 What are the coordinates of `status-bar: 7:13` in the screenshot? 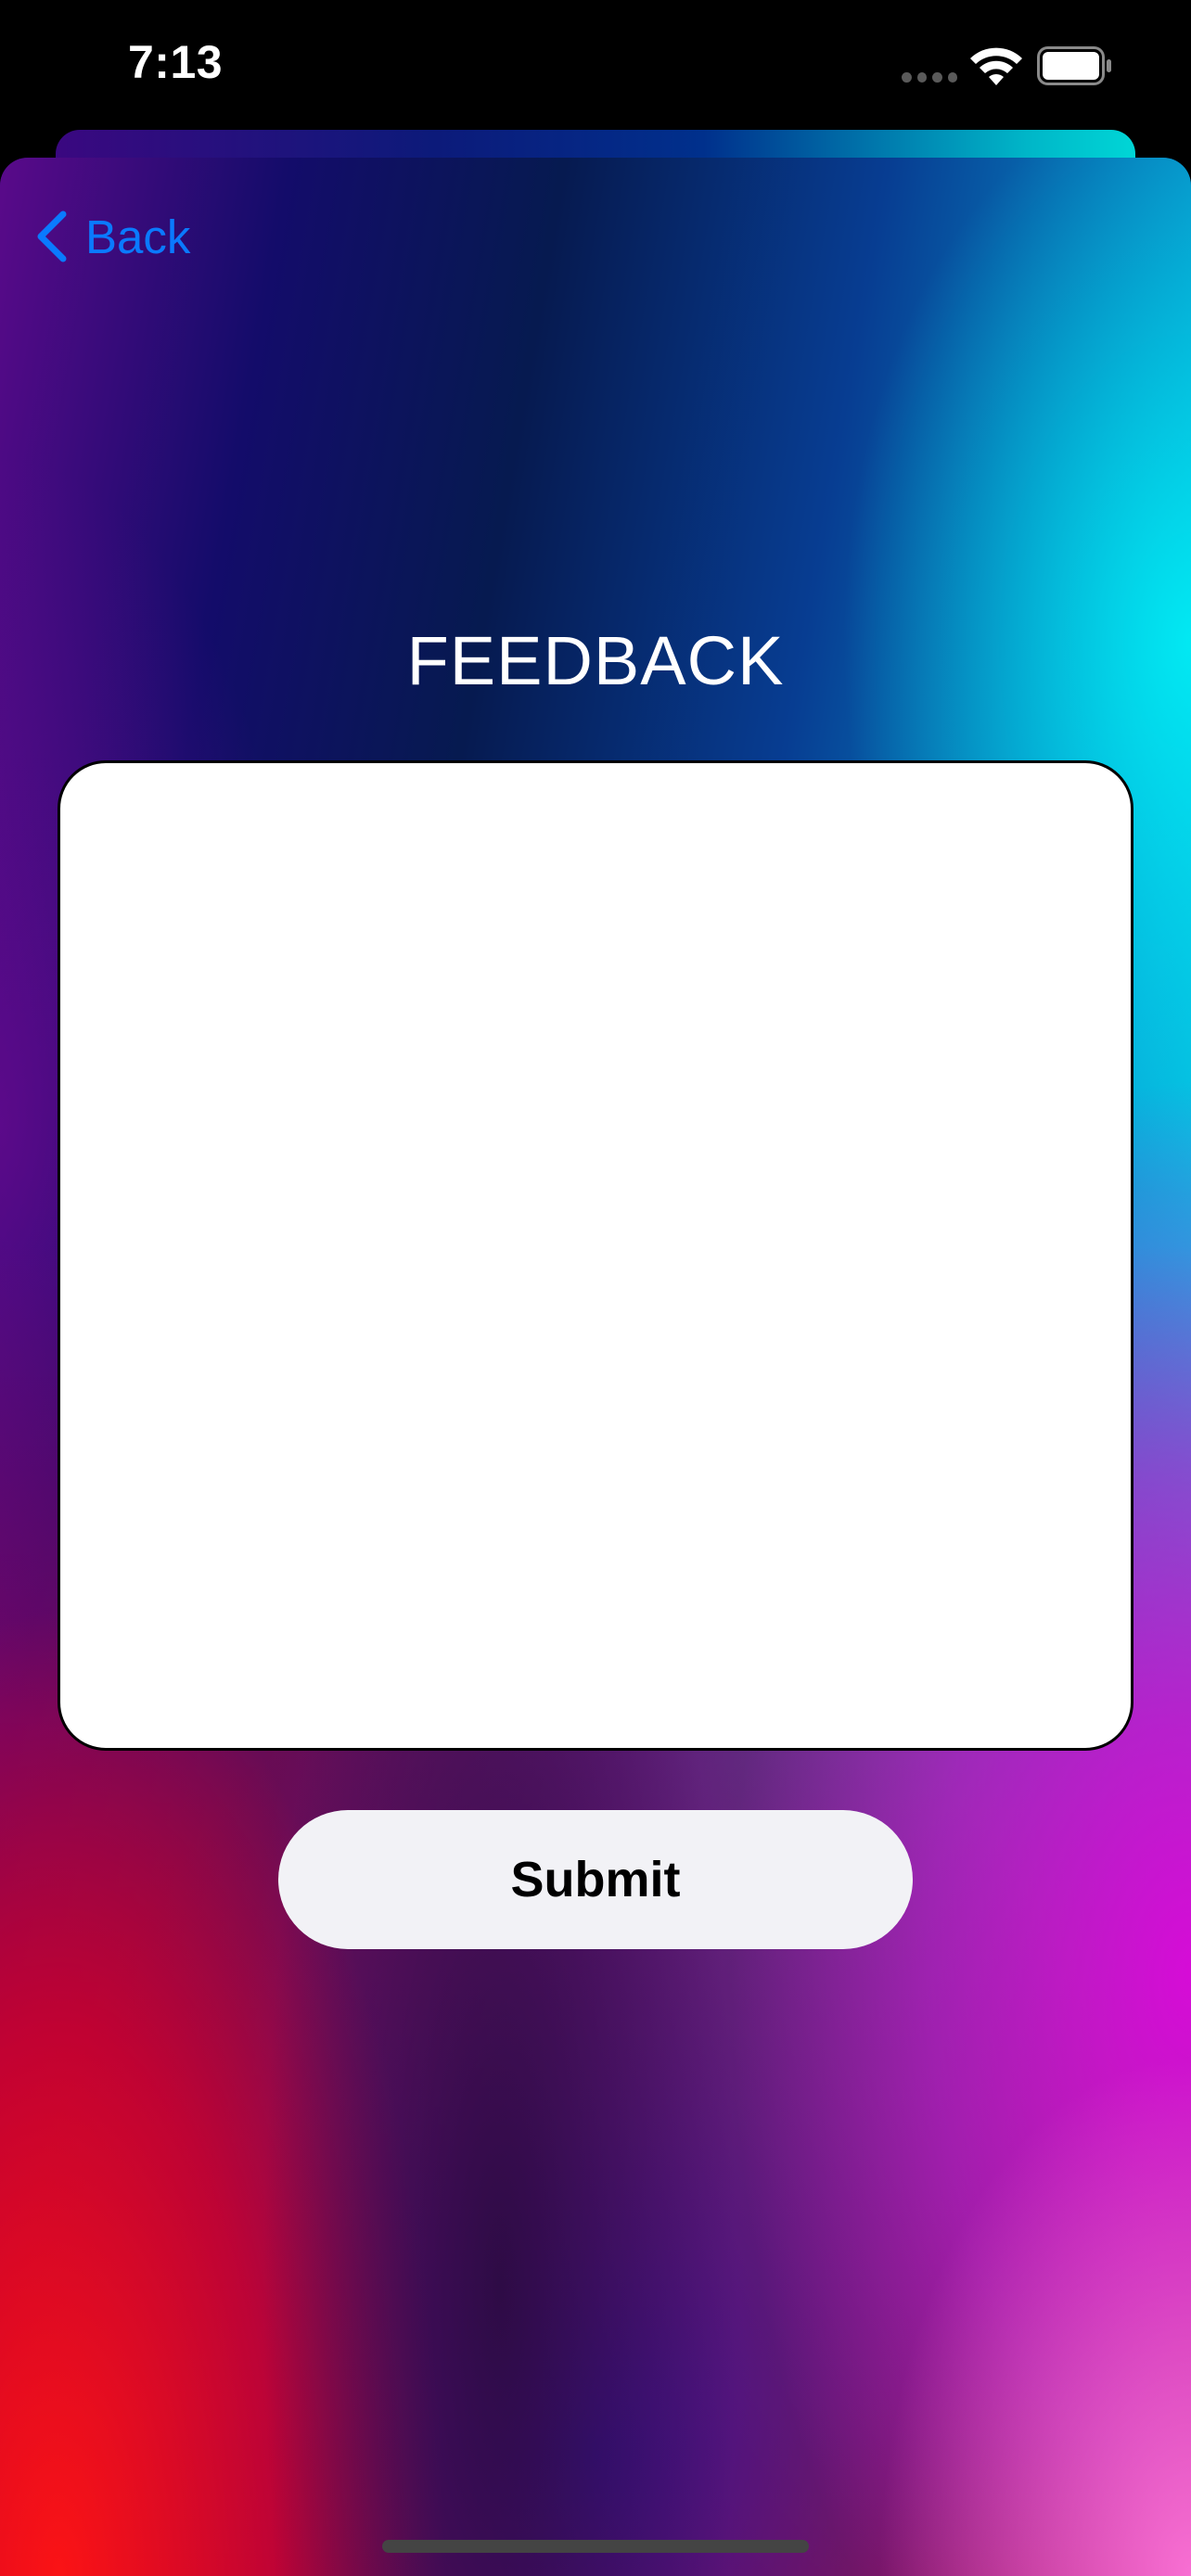 It's located at (595, 65).